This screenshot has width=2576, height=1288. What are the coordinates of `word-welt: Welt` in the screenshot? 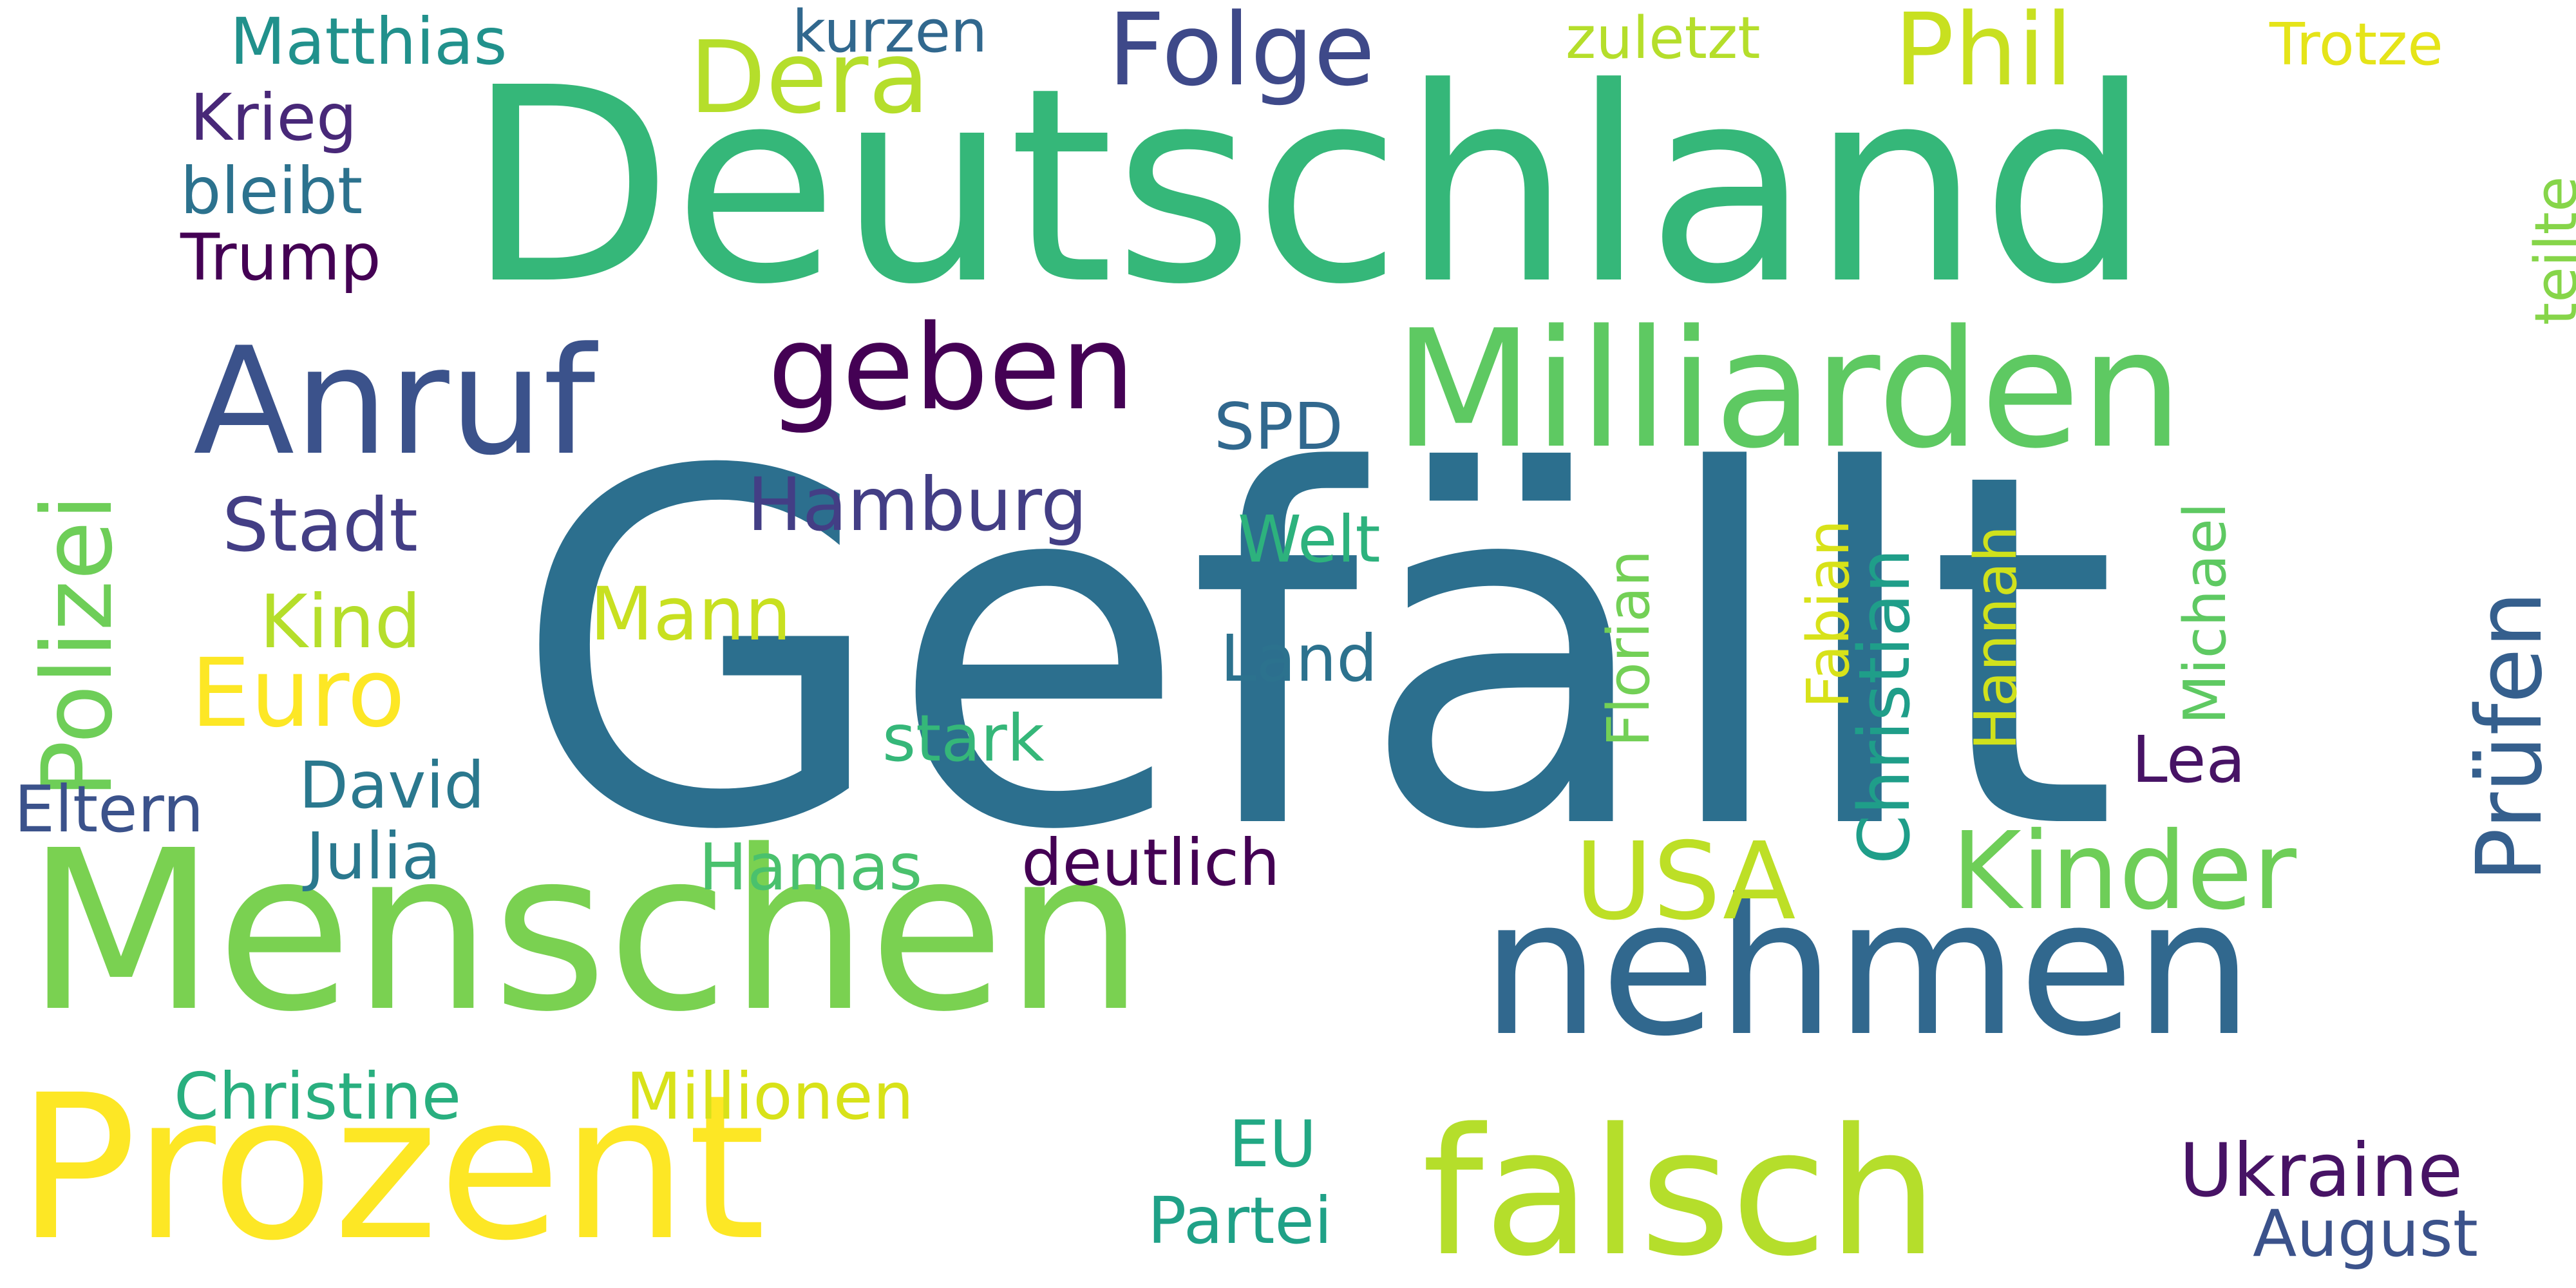 It's located at (1309, 539).